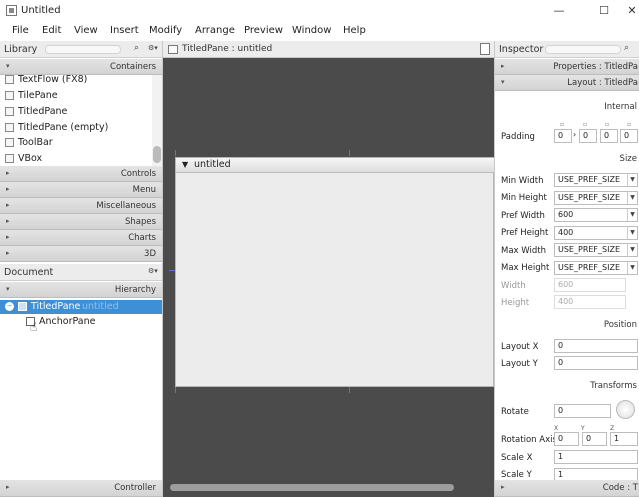 This screenshot has height=497, width=639. What do you see at coordinates (319, 11) in the screenshot?
I see `title-bar: Untitled — ☐ ✕` at bounding box center [319, 11].